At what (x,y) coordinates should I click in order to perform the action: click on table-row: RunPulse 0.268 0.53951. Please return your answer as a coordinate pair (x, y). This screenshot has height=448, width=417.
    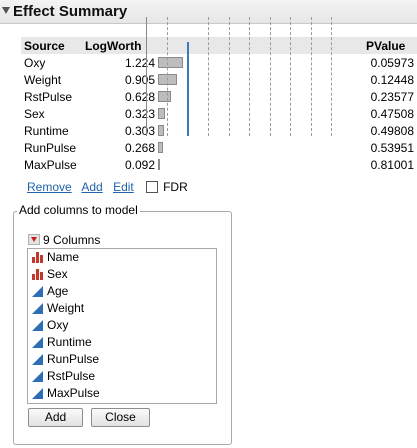
    Looking at the image, I should click on (219, 147).